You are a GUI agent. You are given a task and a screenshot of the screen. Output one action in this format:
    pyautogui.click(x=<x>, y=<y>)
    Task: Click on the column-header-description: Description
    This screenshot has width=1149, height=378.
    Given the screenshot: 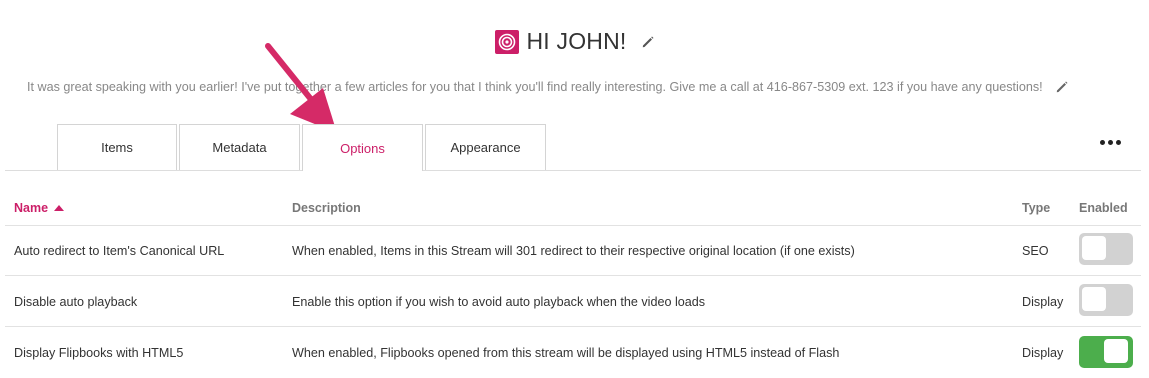 What is the action you would take?
    pyautogui.click(x=326, y=208)
    